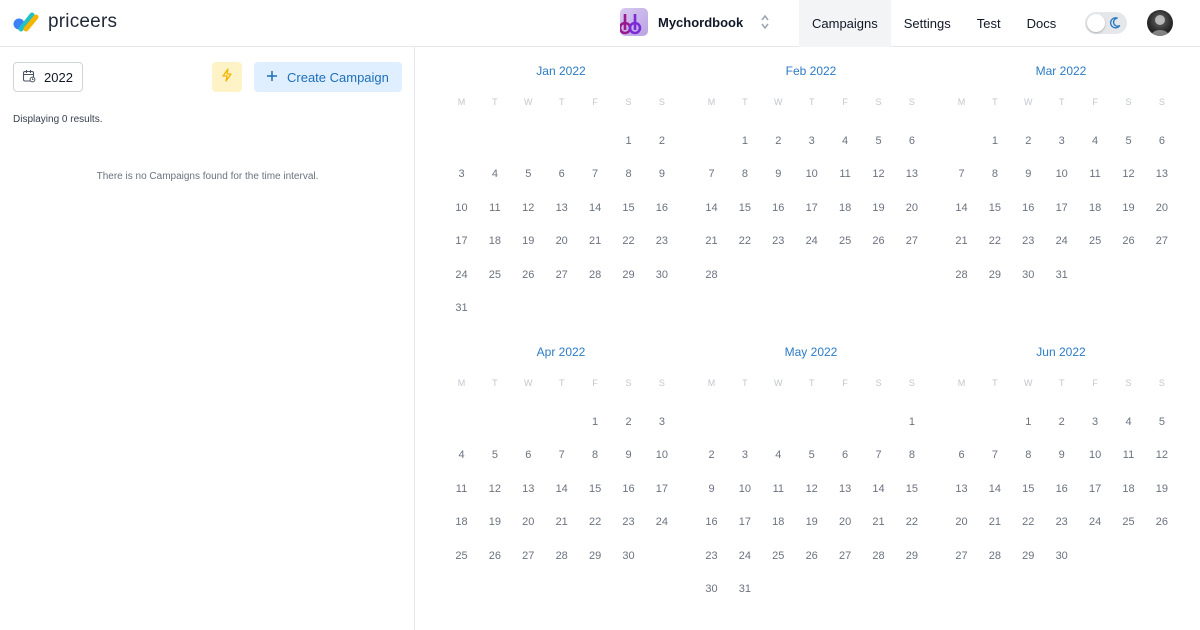 Image resolution: width=1200 pixels, height=630 pixels. Describe the element at coordinates (845, 23) in the screenshot. I see `nav-campaigns: Campaigns` at that location.